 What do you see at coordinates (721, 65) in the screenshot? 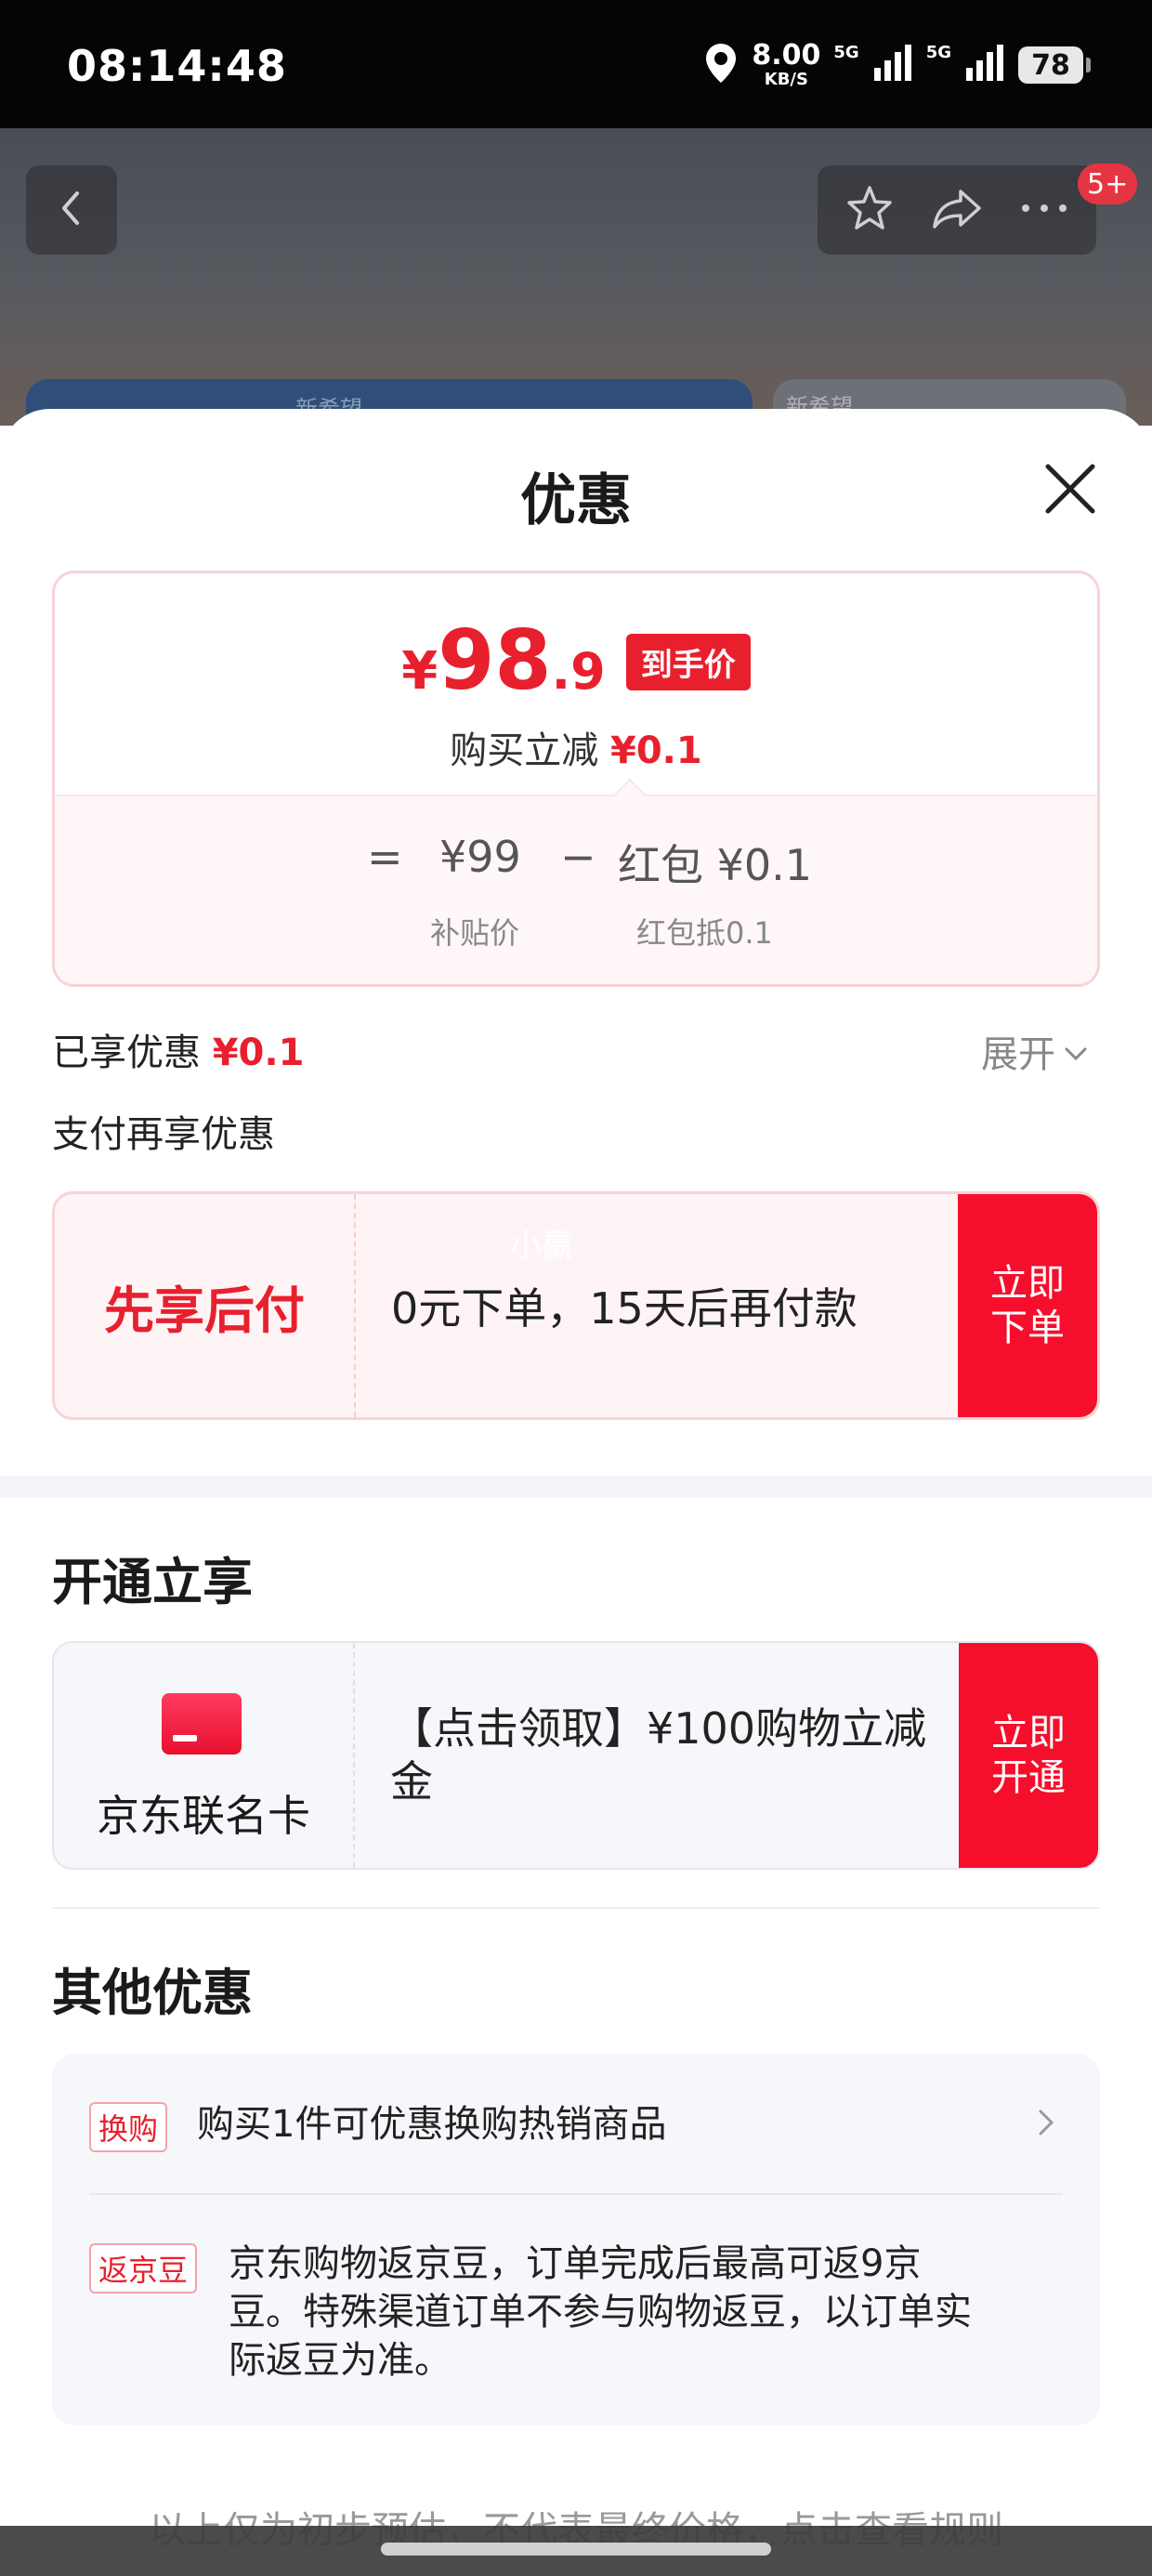
I see `location-icon` at bounding box center [721, 65].